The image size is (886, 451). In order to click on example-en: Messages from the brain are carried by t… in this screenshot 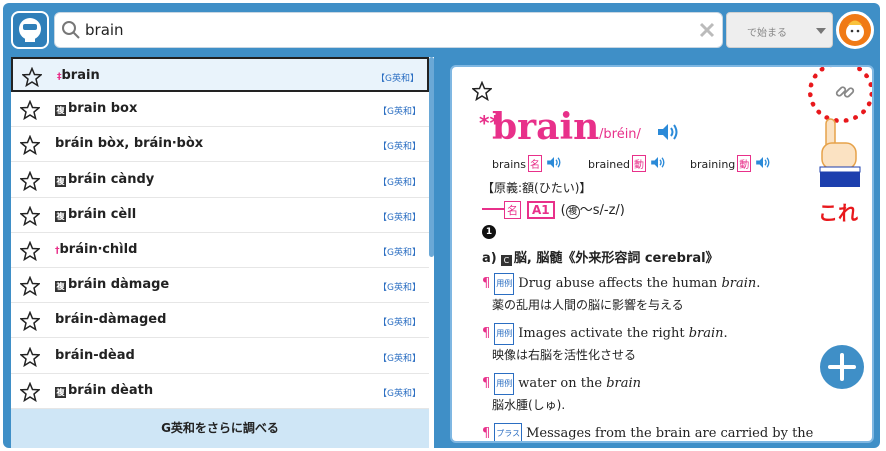, I will do `click(669, 433)`.